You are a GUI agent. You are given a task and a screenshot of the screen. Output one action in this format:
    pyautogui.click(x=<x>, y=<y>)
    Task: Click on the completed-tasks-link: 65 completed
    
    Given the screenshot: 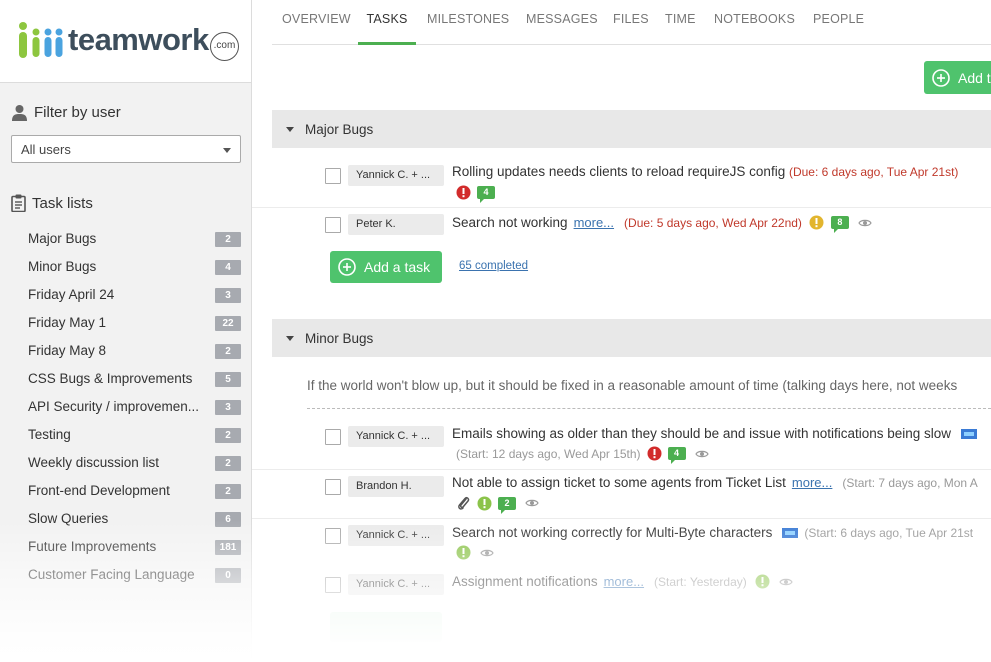 What is the action you would take?
    pyautogui.click(x=493, y=266)
    